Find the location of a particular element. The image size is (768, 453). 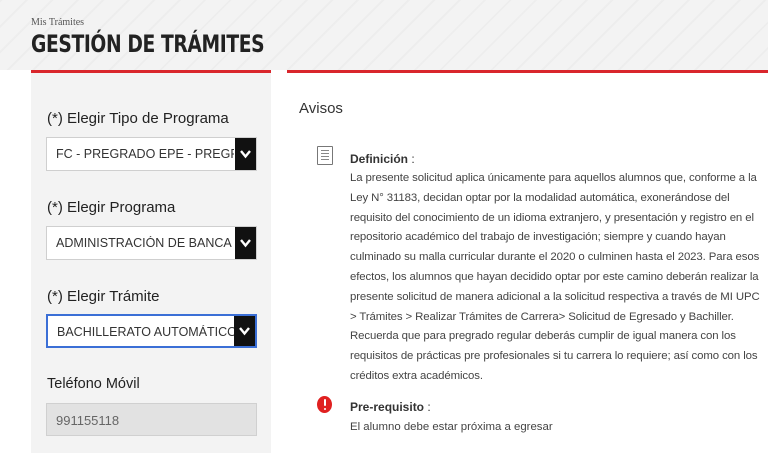

telefono-label: Teléfono Móvil is located at coordinates (93, 384).